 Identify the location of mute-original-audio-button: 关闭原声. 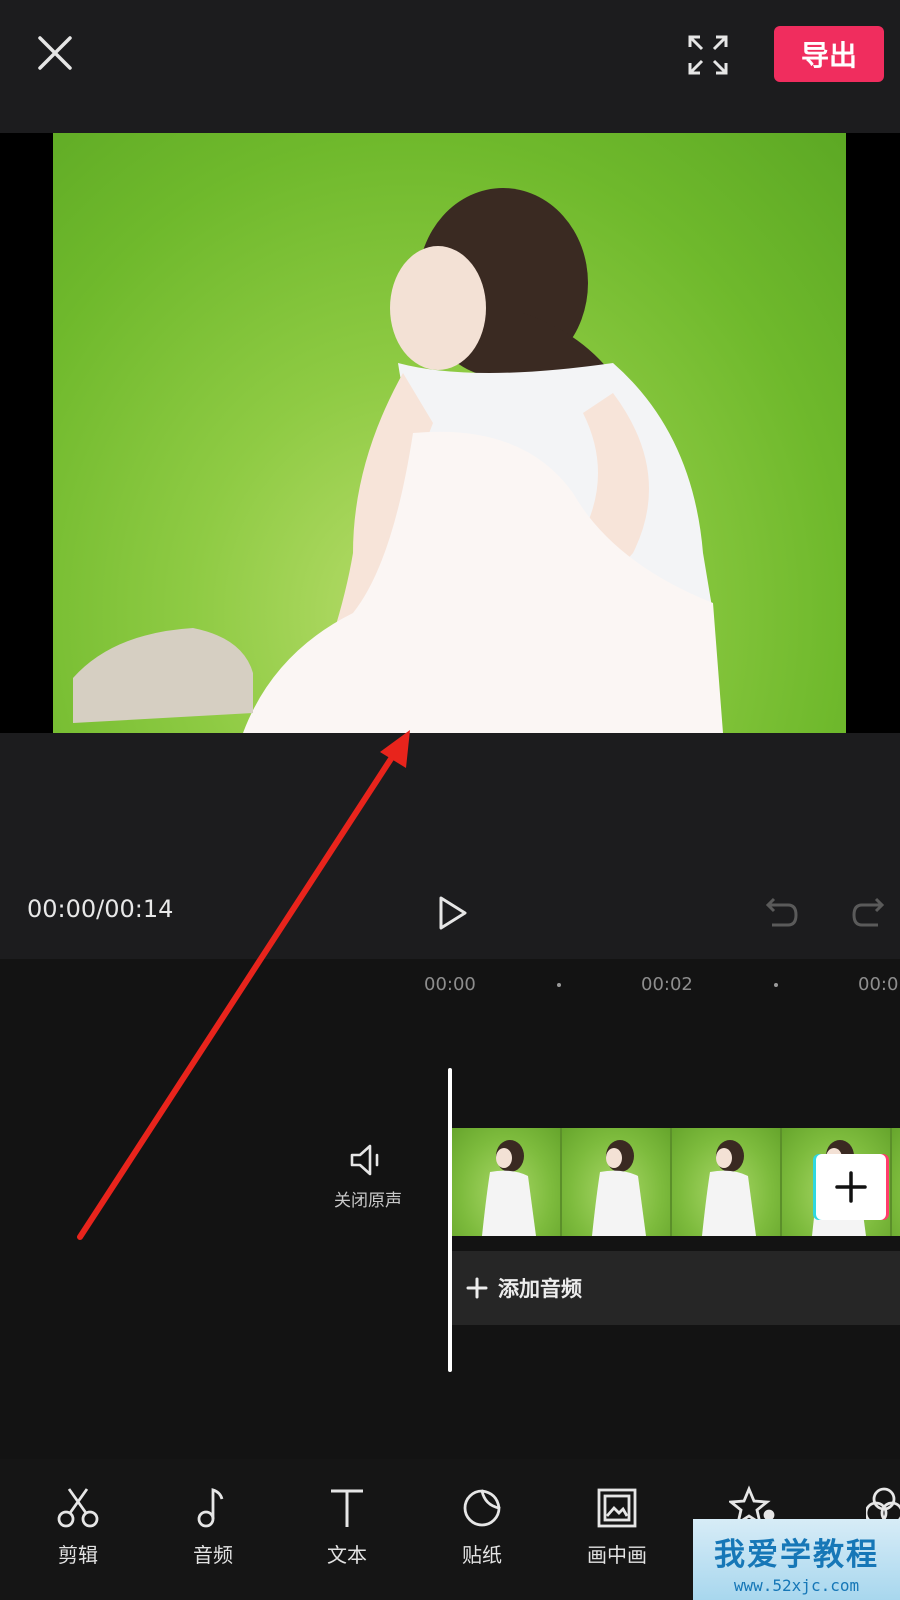
(368, 1180).